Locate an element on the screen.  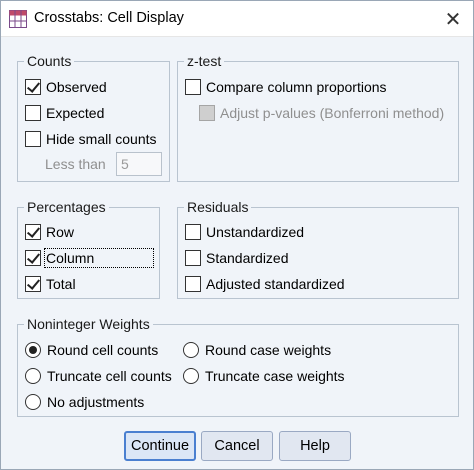
continue-button: Continue is located at coordinates (160, 446).